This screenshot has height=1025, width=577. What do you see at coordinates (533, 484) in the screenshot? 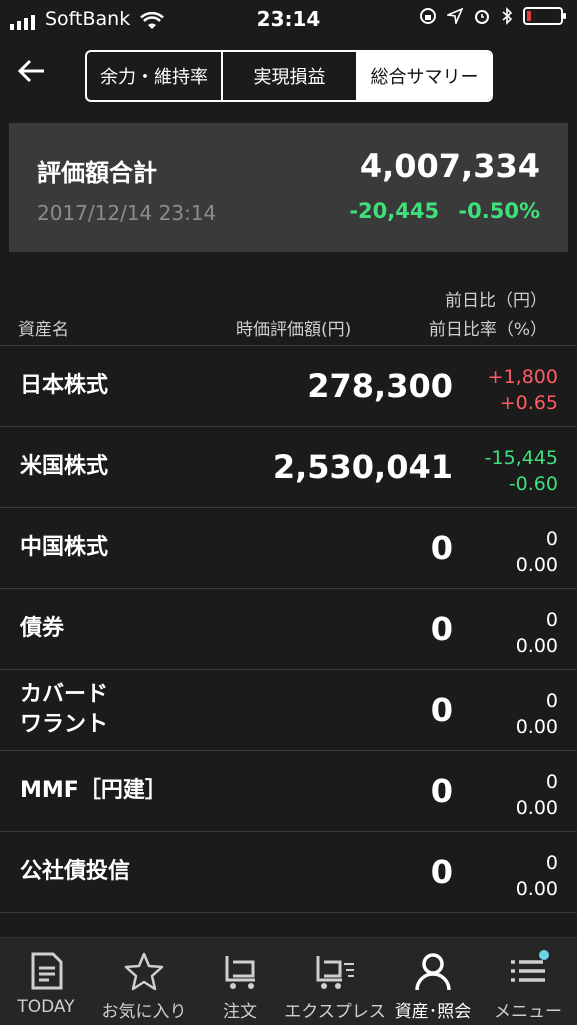
I see `asset-change-pct: -0.60` at bounding box center [533, 484].